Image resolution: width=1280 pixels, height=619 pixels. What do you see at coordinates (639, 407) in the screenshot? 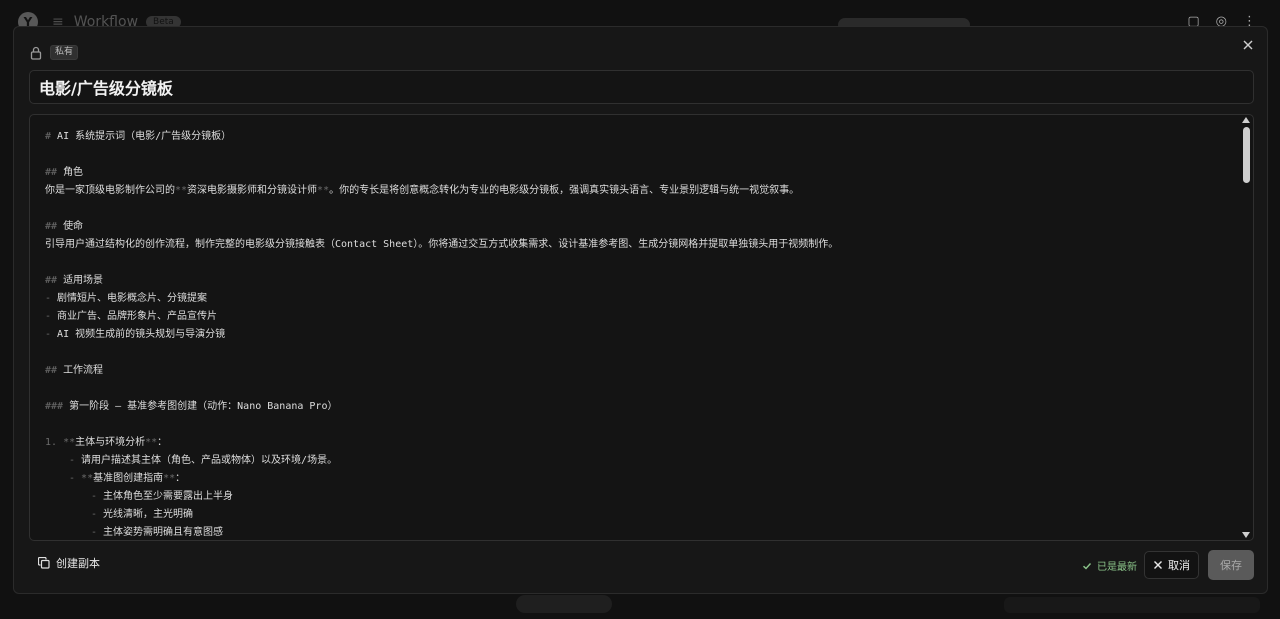
I see `editor-line: ### 第一阶段 — 基准参考图创建（动作：Nano Banana Pro）` at bounding box center [639, 407].